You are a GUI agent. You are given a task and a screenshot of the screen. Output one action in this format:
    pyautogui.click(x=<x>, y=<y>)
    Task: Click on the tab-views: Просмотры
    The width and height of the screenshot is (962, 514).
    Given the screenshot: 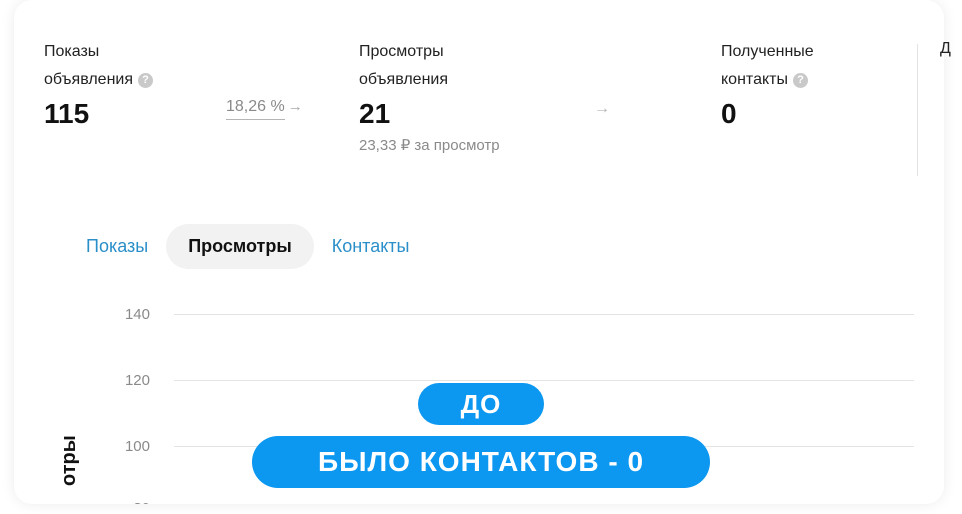 What is the action you would take?
    pyautogui.click(x=240, y=246)
    